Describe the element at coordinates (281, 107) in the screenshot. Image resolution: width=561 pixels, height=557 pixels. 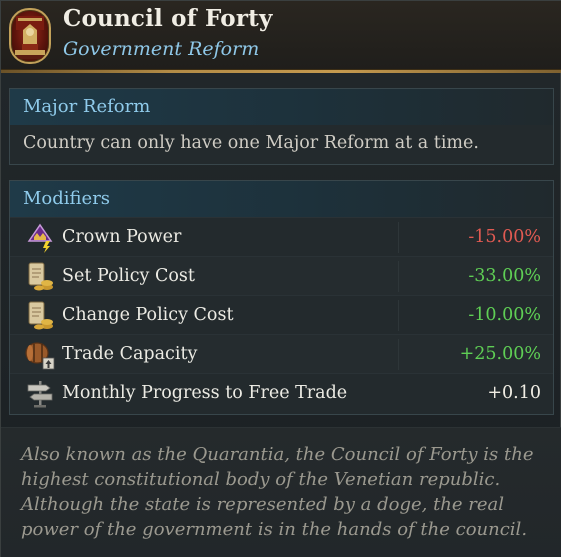
I see `major-reform-heading: Major Reform` at that location.